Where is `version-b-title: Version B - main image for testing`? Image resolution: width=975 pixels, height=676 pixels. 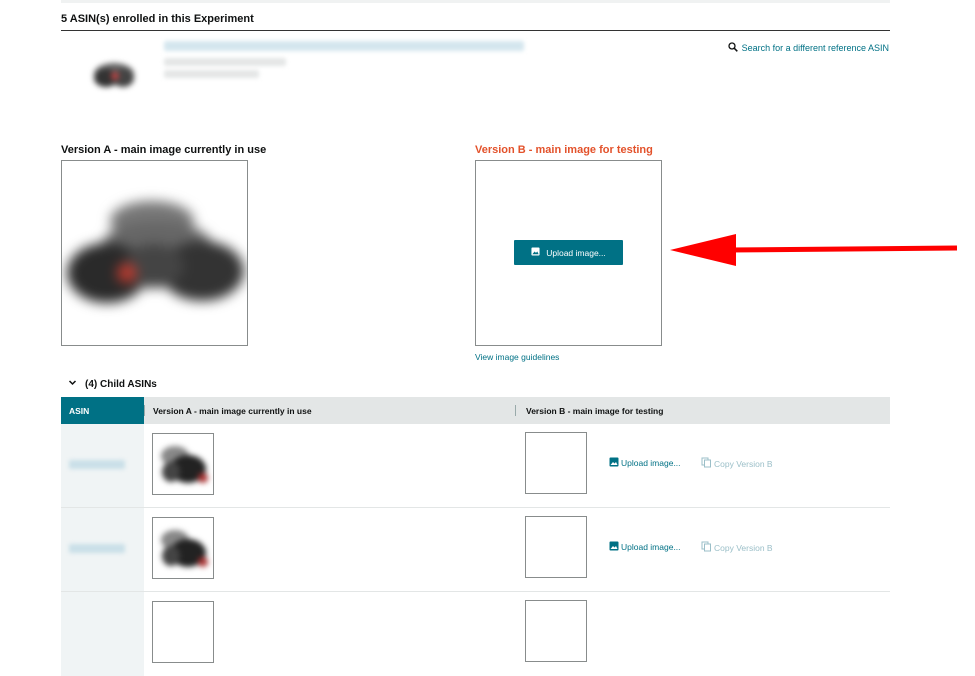
version-b-title: Version B - main image for testing is located at coordinates (564, 150).